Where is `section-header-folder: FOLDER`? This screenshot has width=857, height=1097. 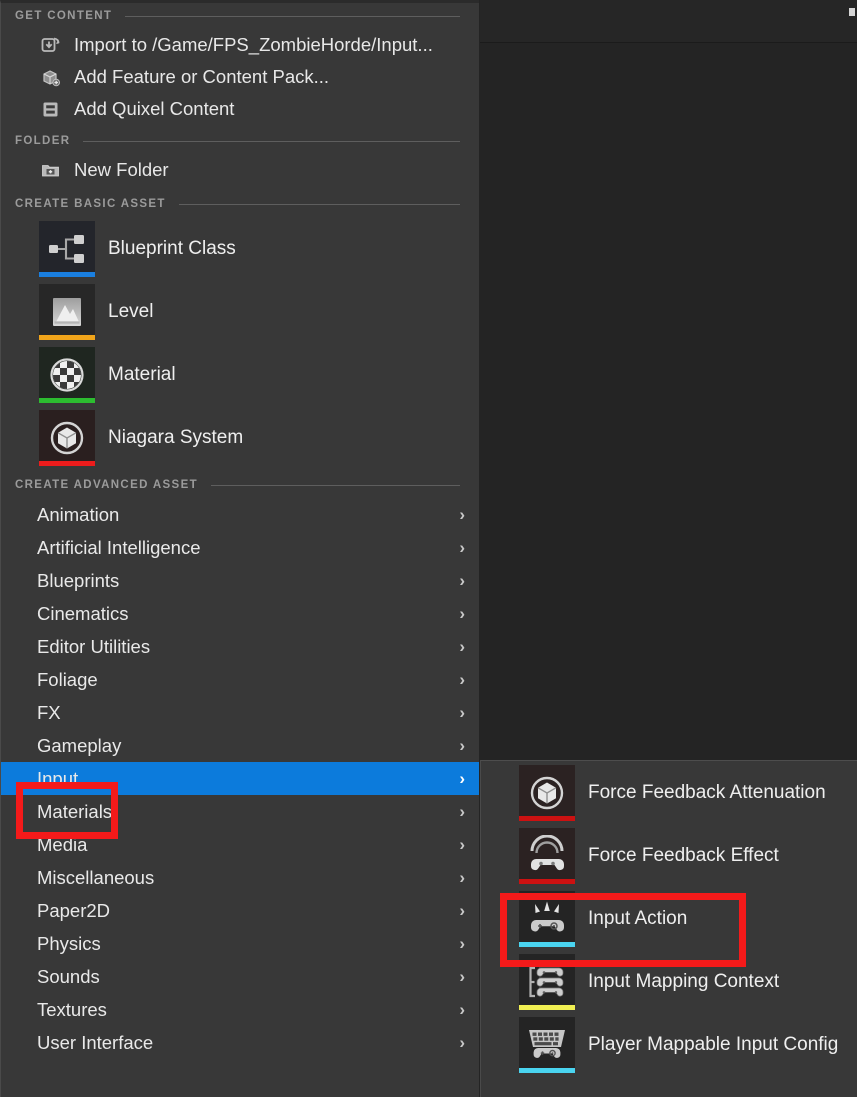 section-header-folder: FOLDER is located at coordinates (240, 141).